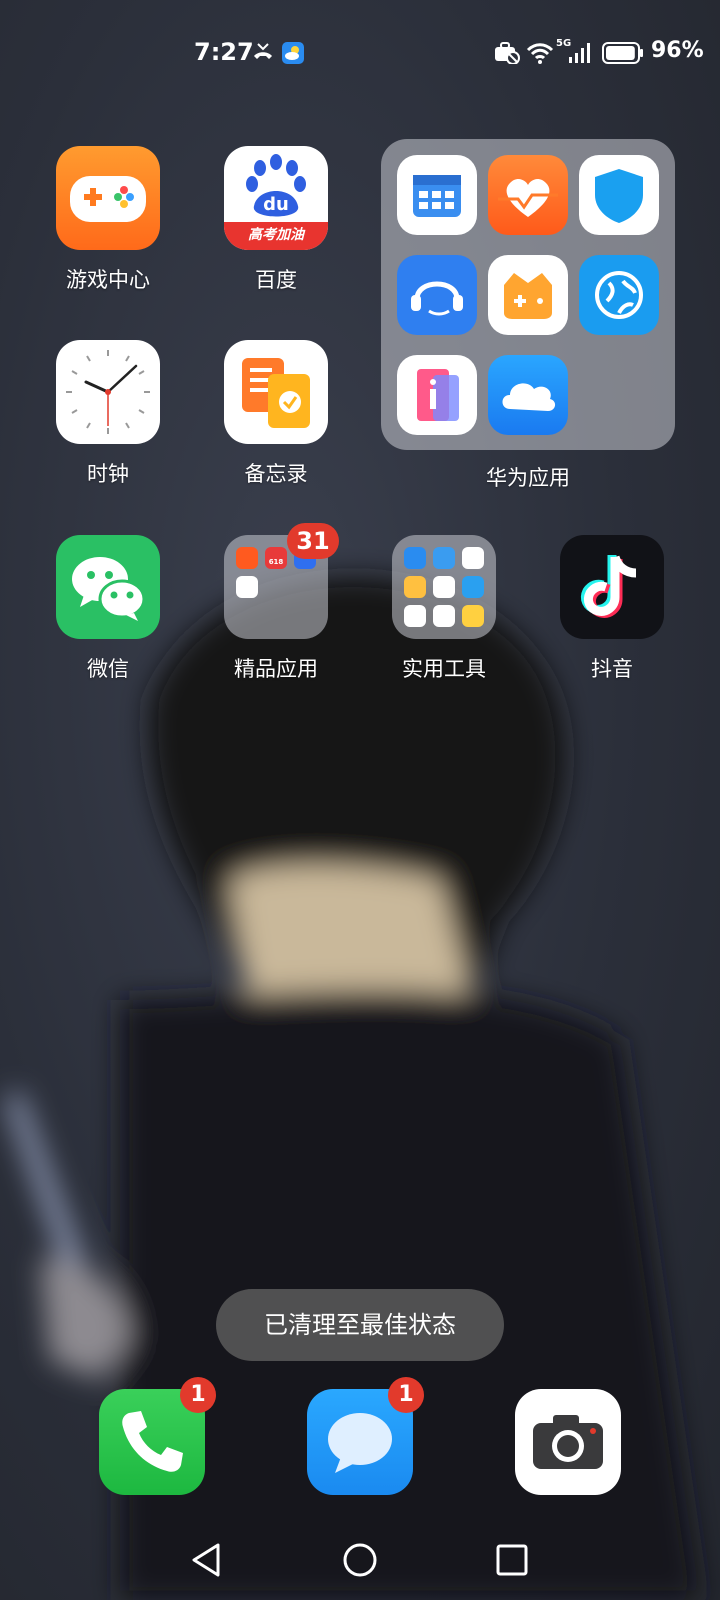  What do you see at coordinates (276, 235) in the screenshot?
I see `baidu-banner-text: 高考加油` at bounding box center [276, 235].